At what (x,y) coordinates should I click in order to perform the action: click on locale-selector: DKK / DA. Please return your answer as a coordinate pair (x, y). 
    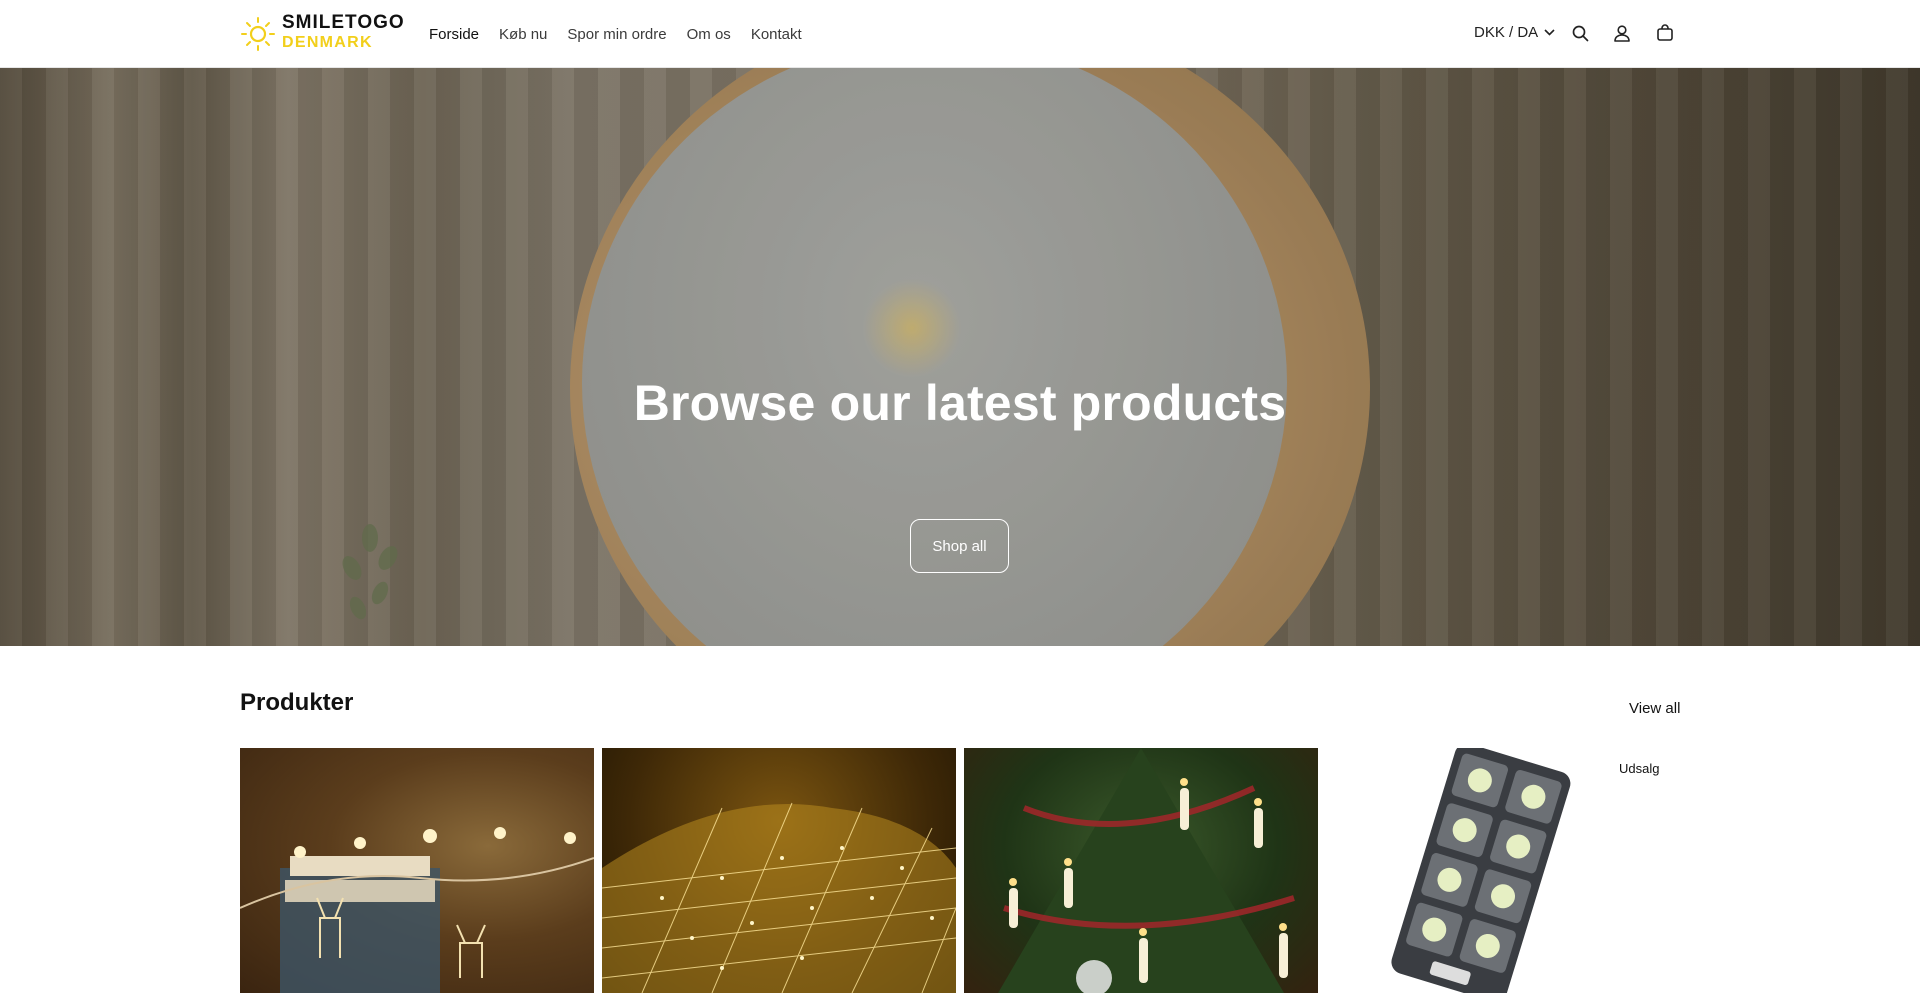
    Looking at the image, I should click on (1514, 32).